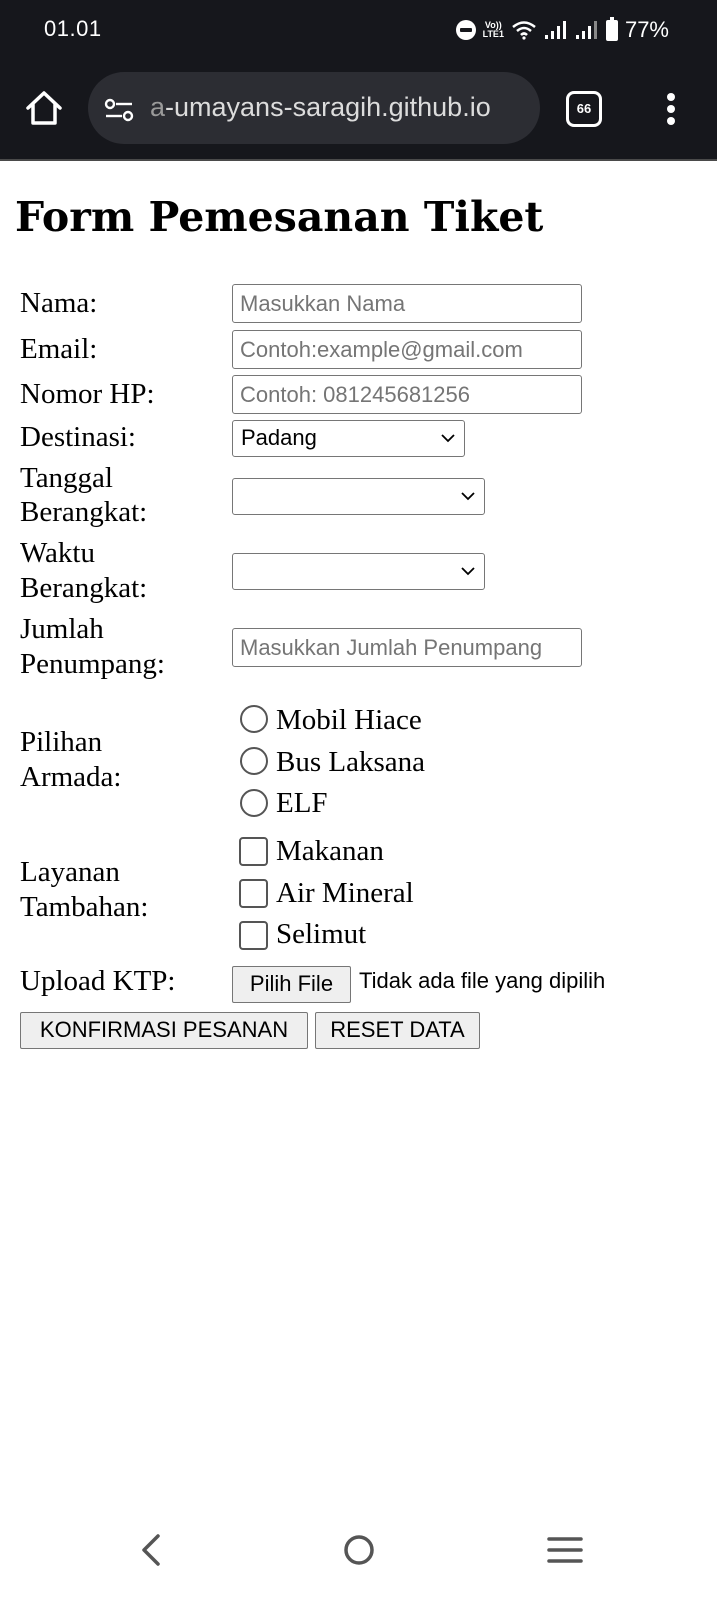 This screenshot has height=1600, width=717. Describe the element at coordinates (279, 217) in the screenshot. I see `page-title: Form Pemesanan Tiket` at that location.